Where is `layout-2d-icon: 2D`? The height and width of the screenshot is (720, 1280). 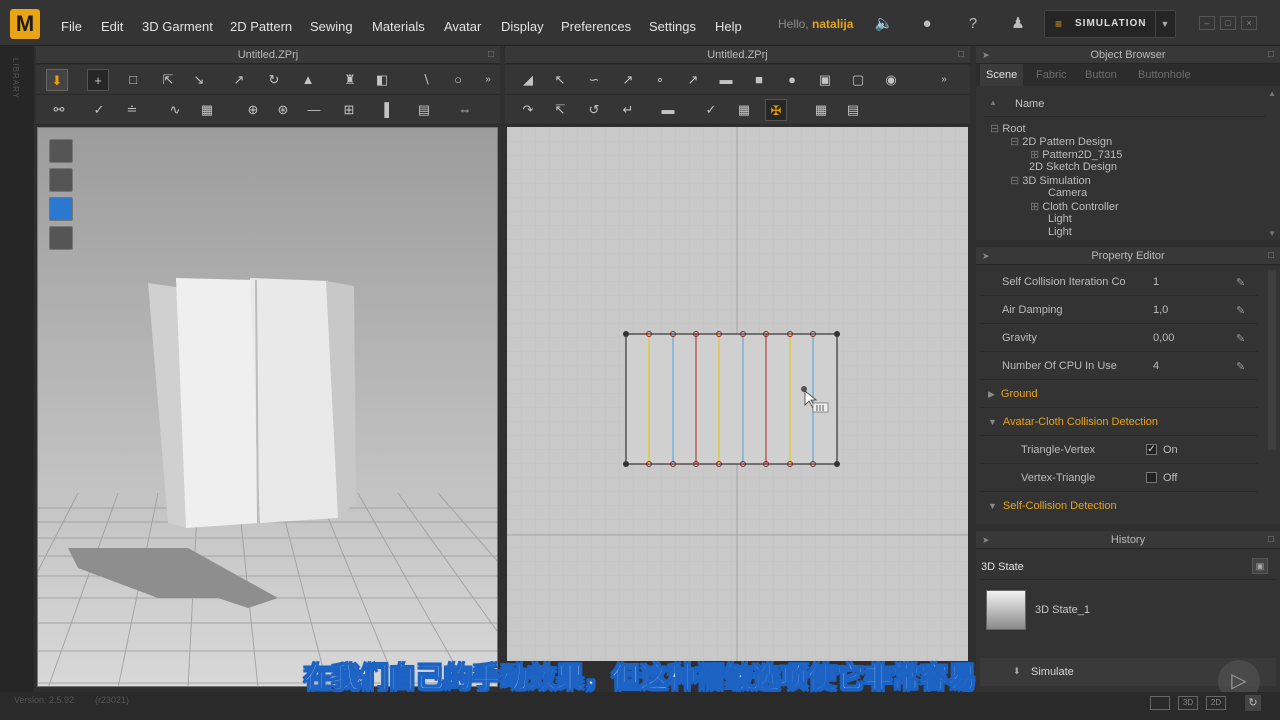 layout-2d-icon: 2D is located at coordinates (1216, 703).